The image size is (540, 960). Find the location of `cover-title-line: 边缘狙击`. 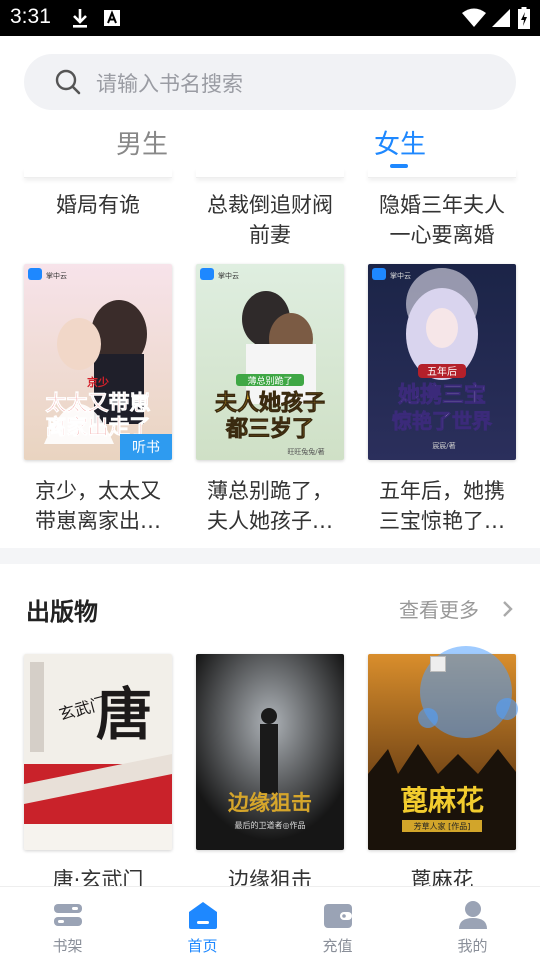

cover-title-line: 边缘狙击 is located at coordinates (270, 803).